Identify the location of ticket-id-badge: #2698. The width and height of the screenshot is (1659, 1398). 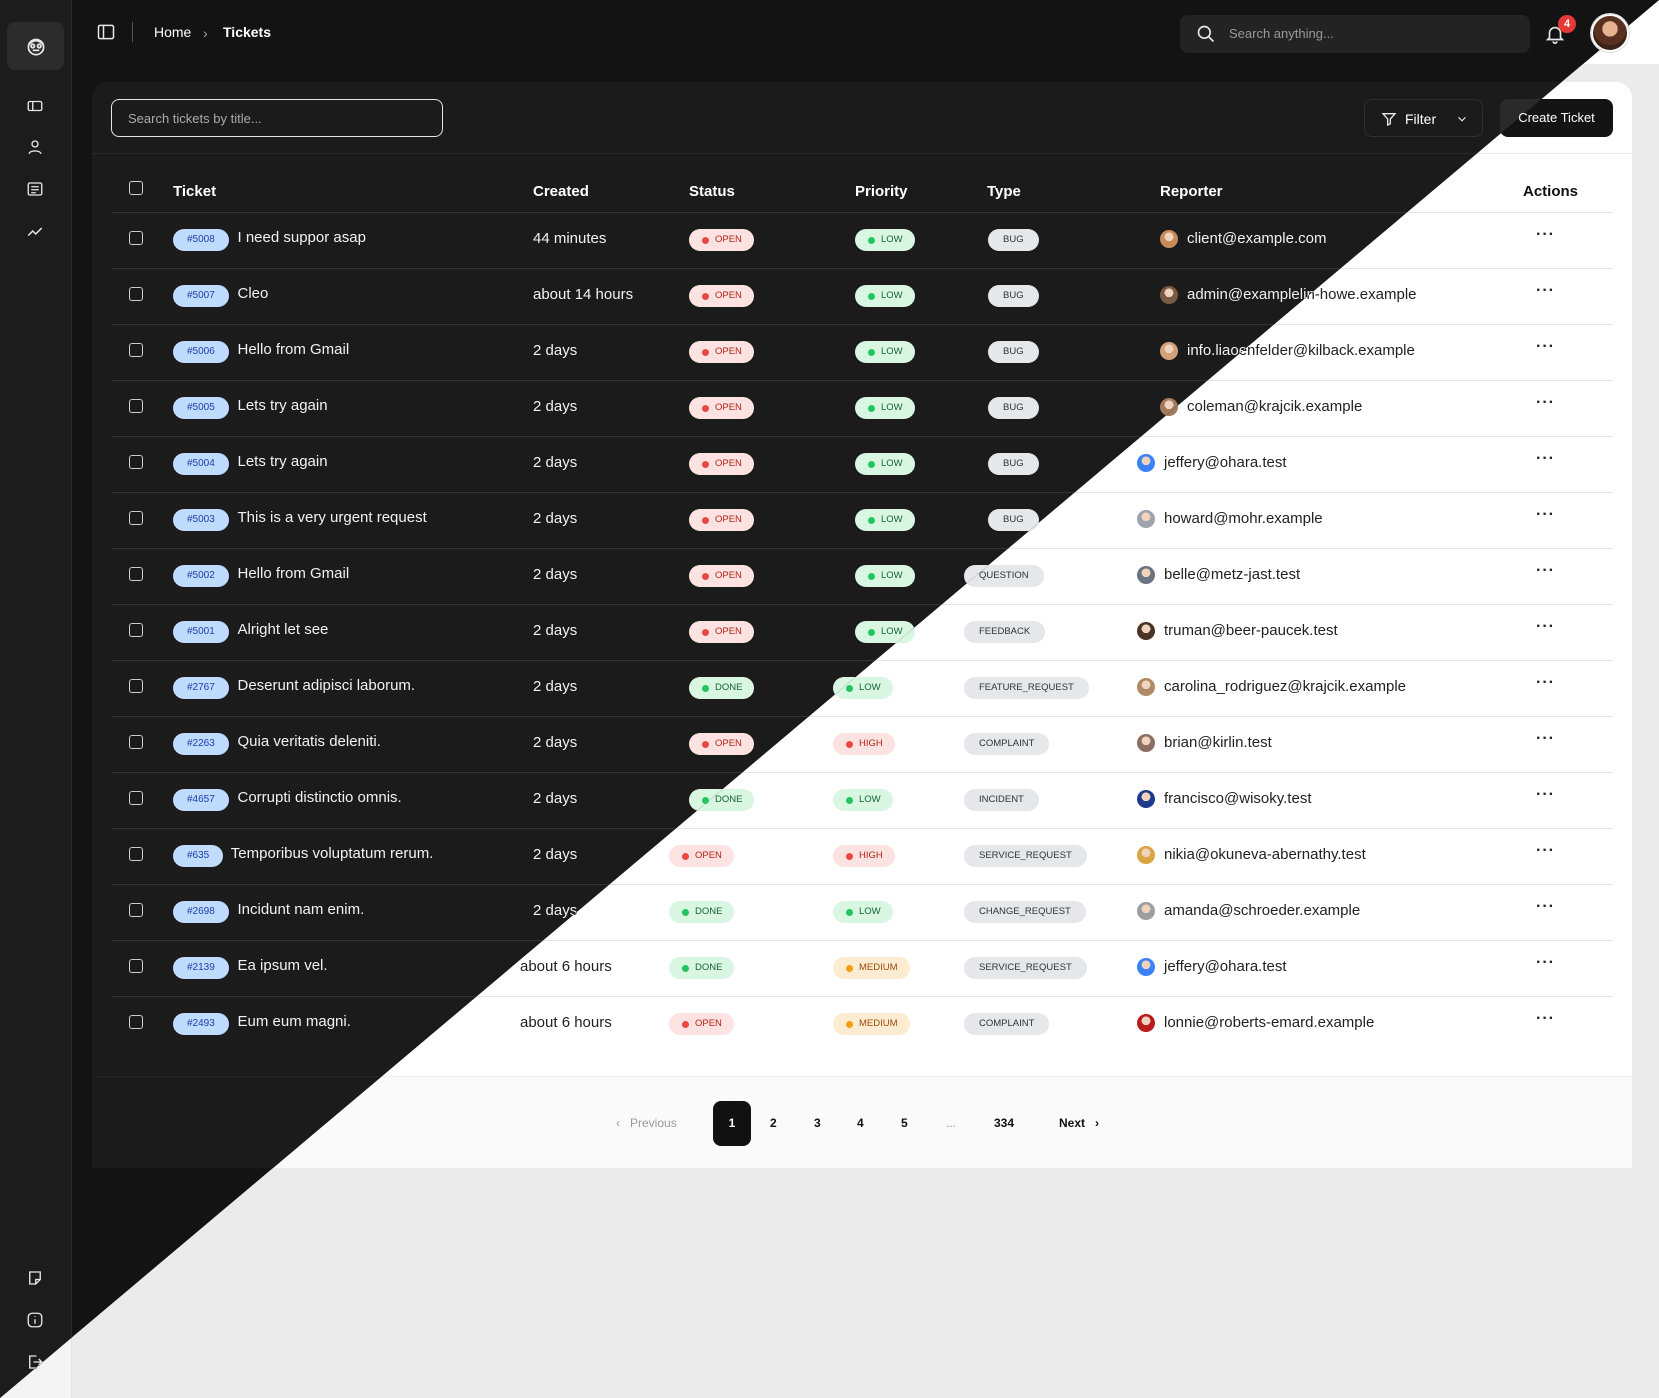
(201, 912).